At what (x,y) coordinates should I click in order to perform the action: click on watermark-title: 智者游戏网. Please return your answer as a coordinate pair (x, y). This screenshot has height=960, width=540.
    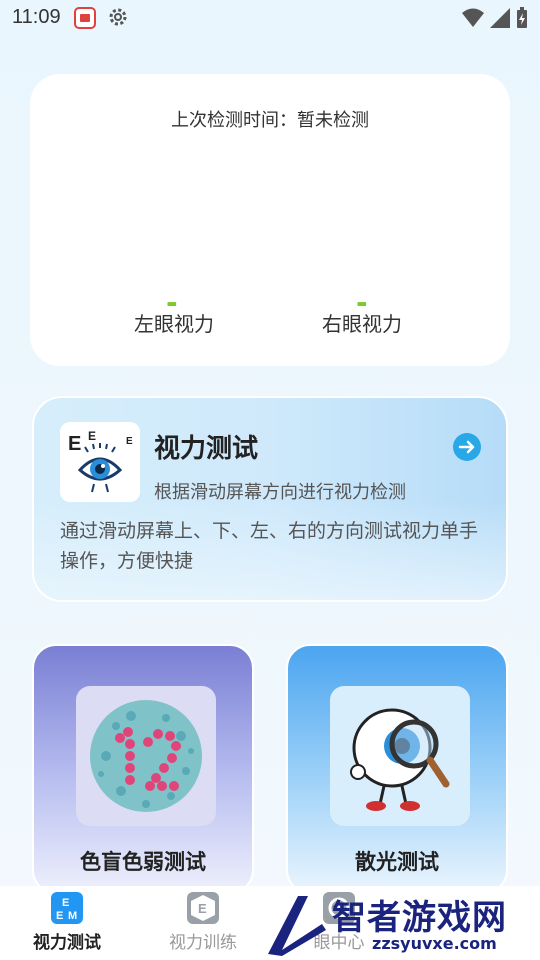
    Looking at the image, I should click on (419, 918).